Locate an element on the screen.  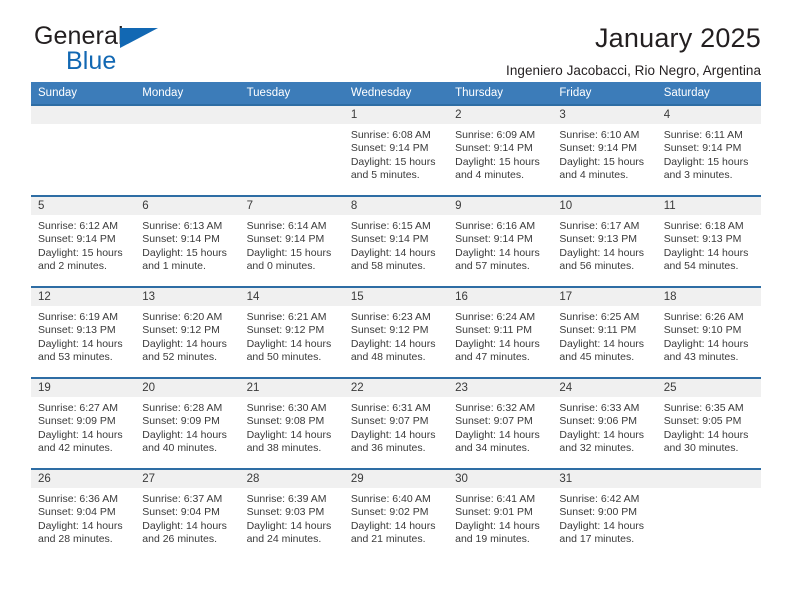
sunrise-text: Sunrise: 6:23 AM is located at coordinates (390, 317).